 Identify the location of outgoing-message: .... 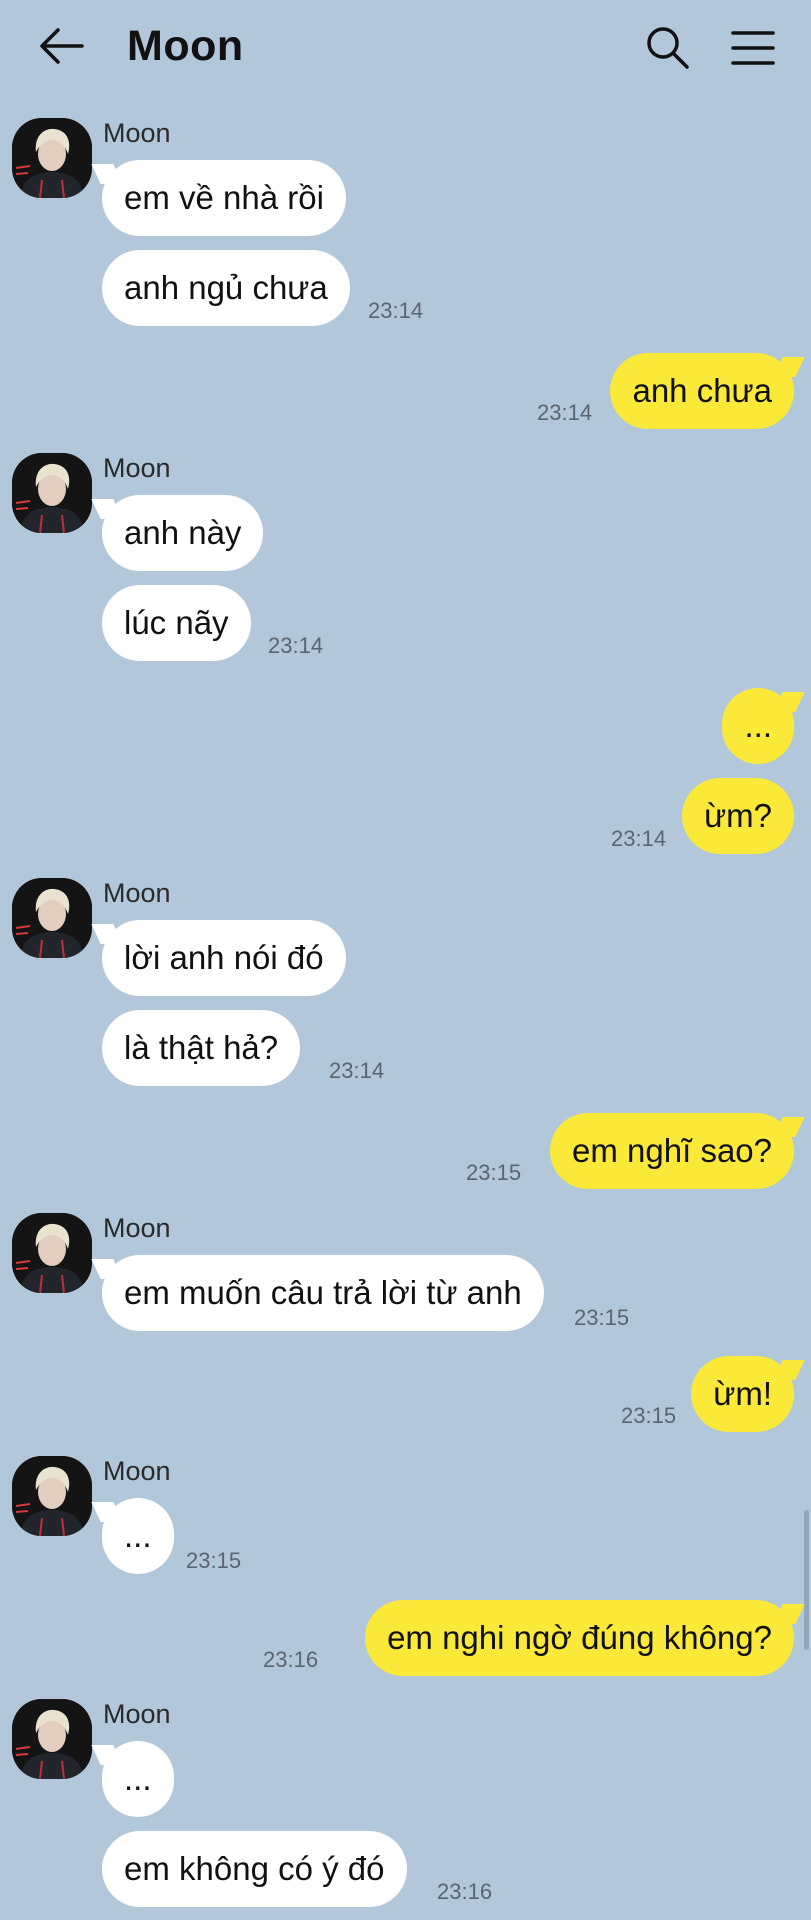
(758, 726).